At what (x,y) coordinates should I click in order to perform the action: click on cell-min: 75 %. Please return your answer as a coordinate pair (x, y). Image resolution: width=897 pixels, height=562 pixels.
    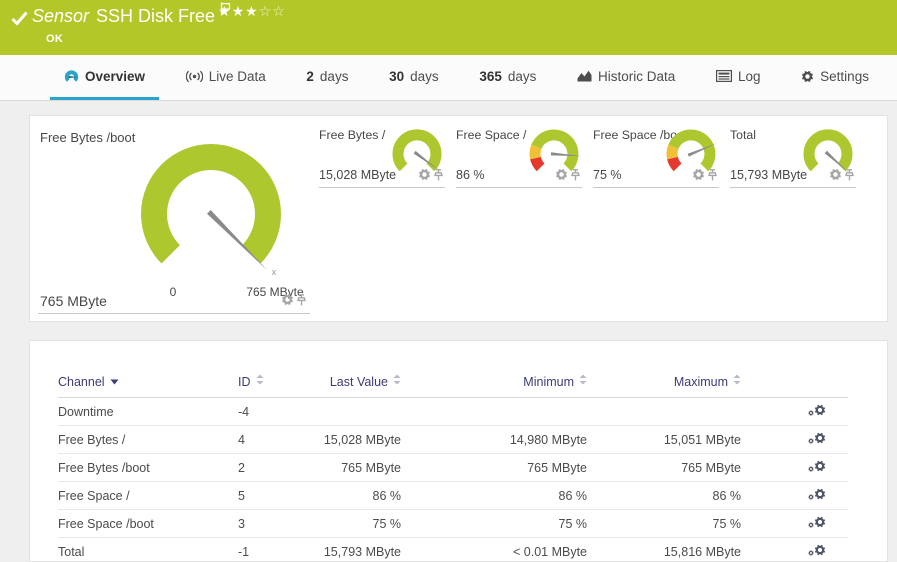
    Looking at the image, I should click on (494, 523).